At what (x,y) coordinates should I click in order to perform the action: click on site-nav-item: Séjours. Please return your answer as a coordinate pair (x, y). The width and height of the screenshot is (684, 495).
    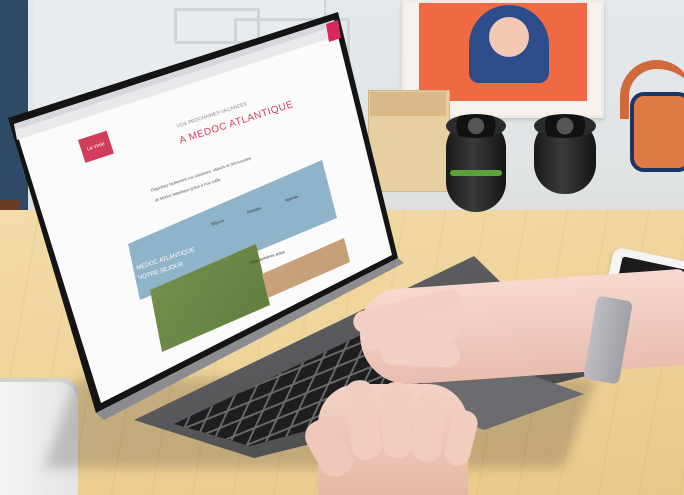
    Looking at the image, I should click on (217, 222).